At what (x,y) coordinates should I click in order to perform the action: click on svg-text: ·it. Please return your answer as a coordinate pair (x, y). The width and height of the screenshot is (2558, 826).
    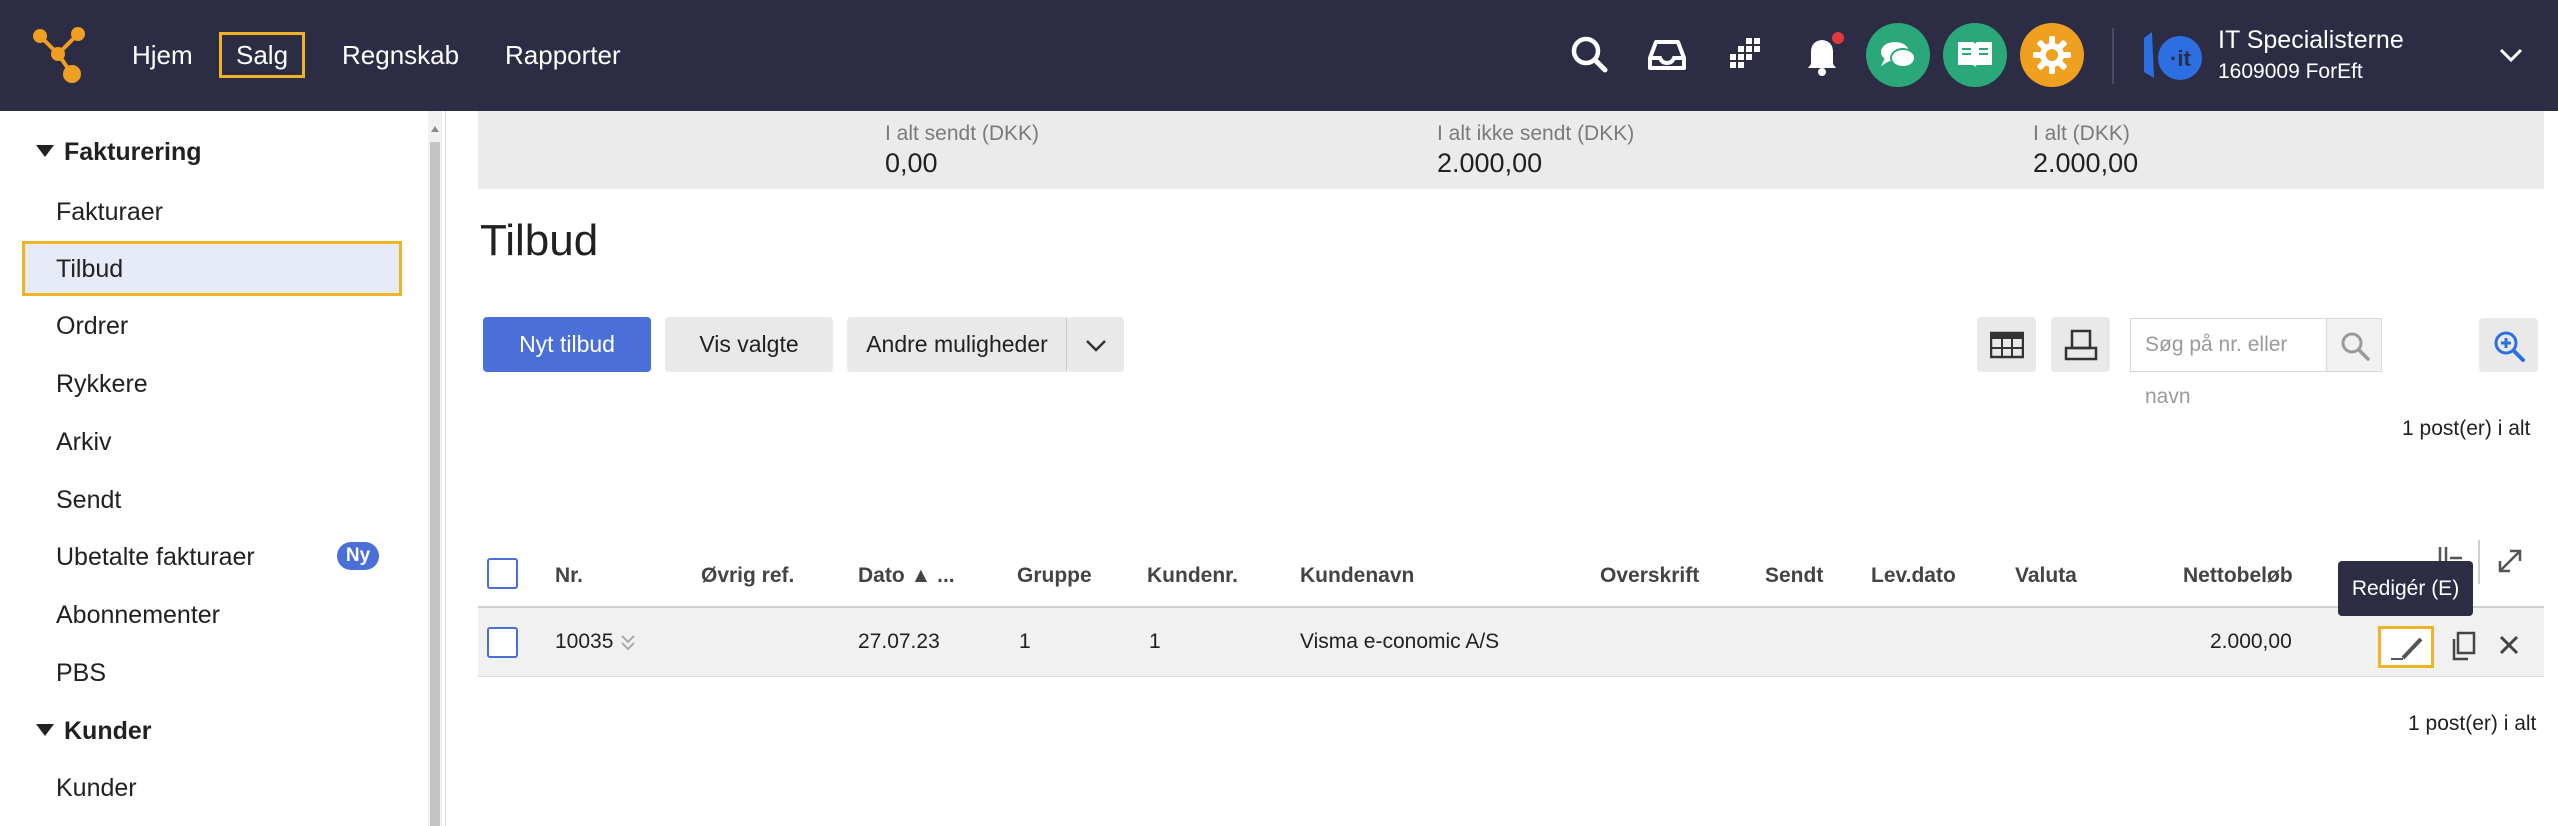
    Looking at the image, I should click on (2180, 58).